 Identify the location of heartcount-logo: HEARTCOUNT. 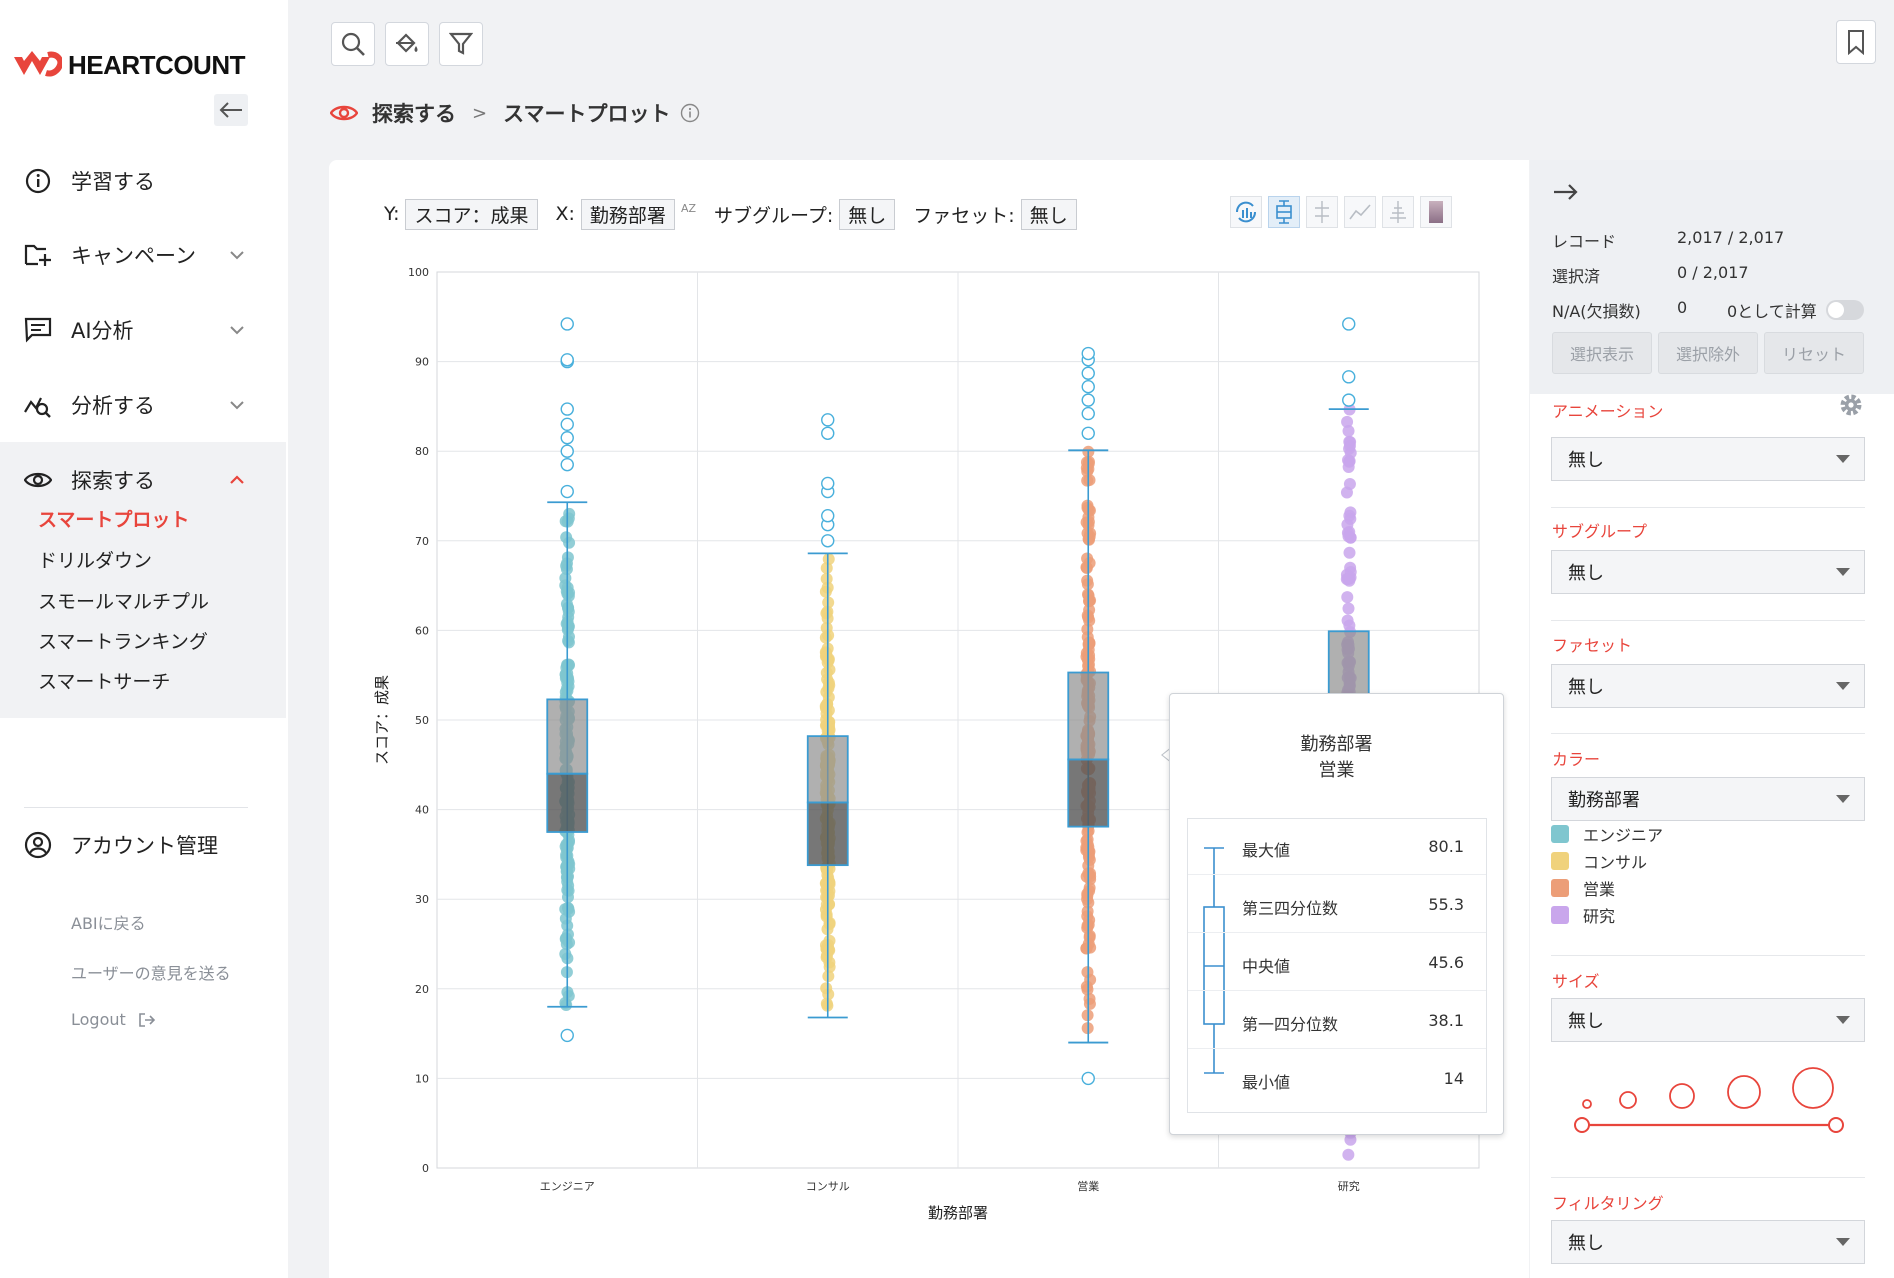
(129, 65).